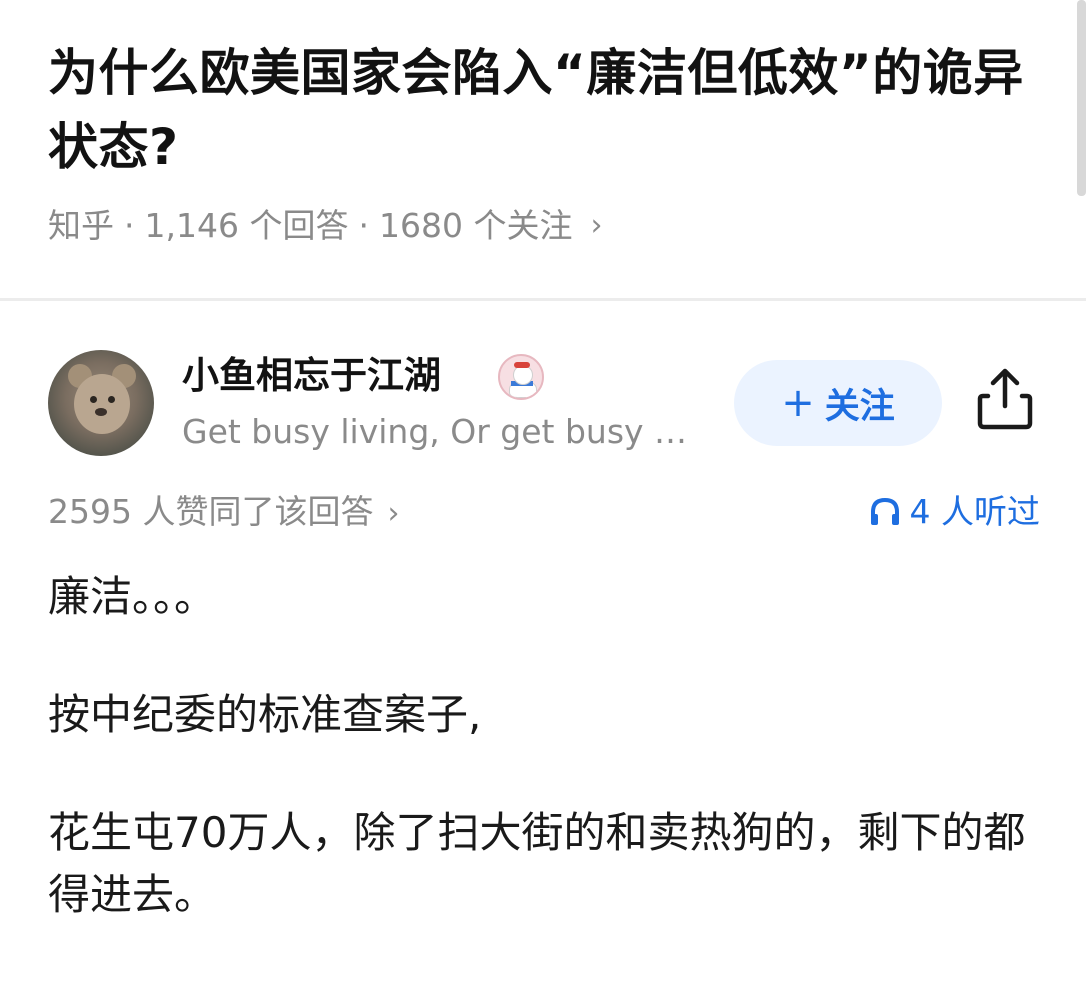 Image resolution: width=1086 pixels, height=982 pixels. I want to click on avatar-eye-right, so click(111, 399).